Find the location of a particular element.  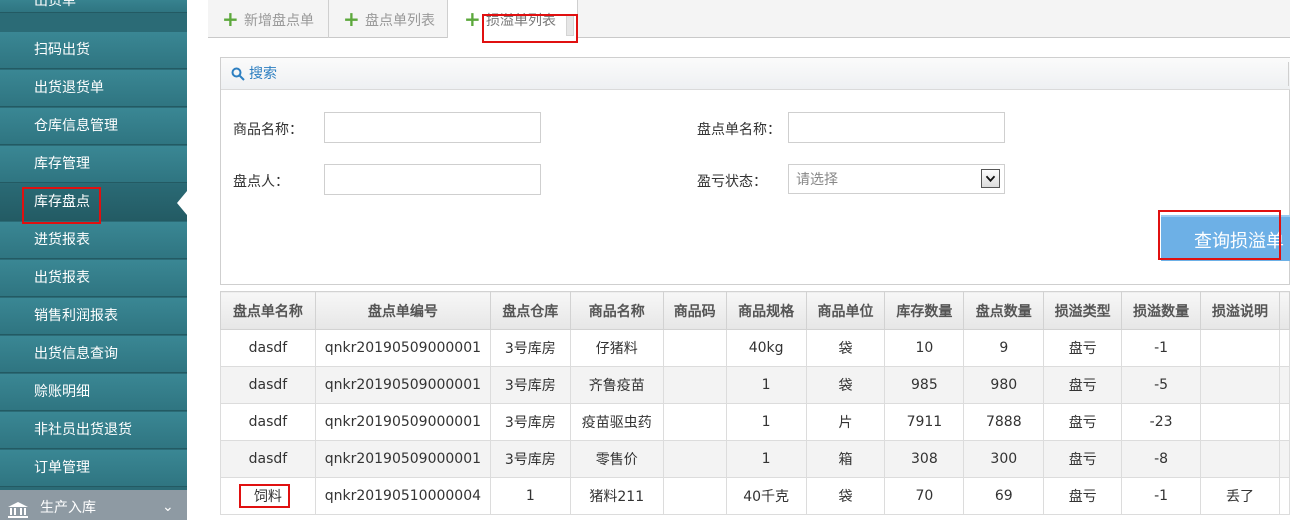

column-header: 商品规格 is located at coordinates (766, 310).